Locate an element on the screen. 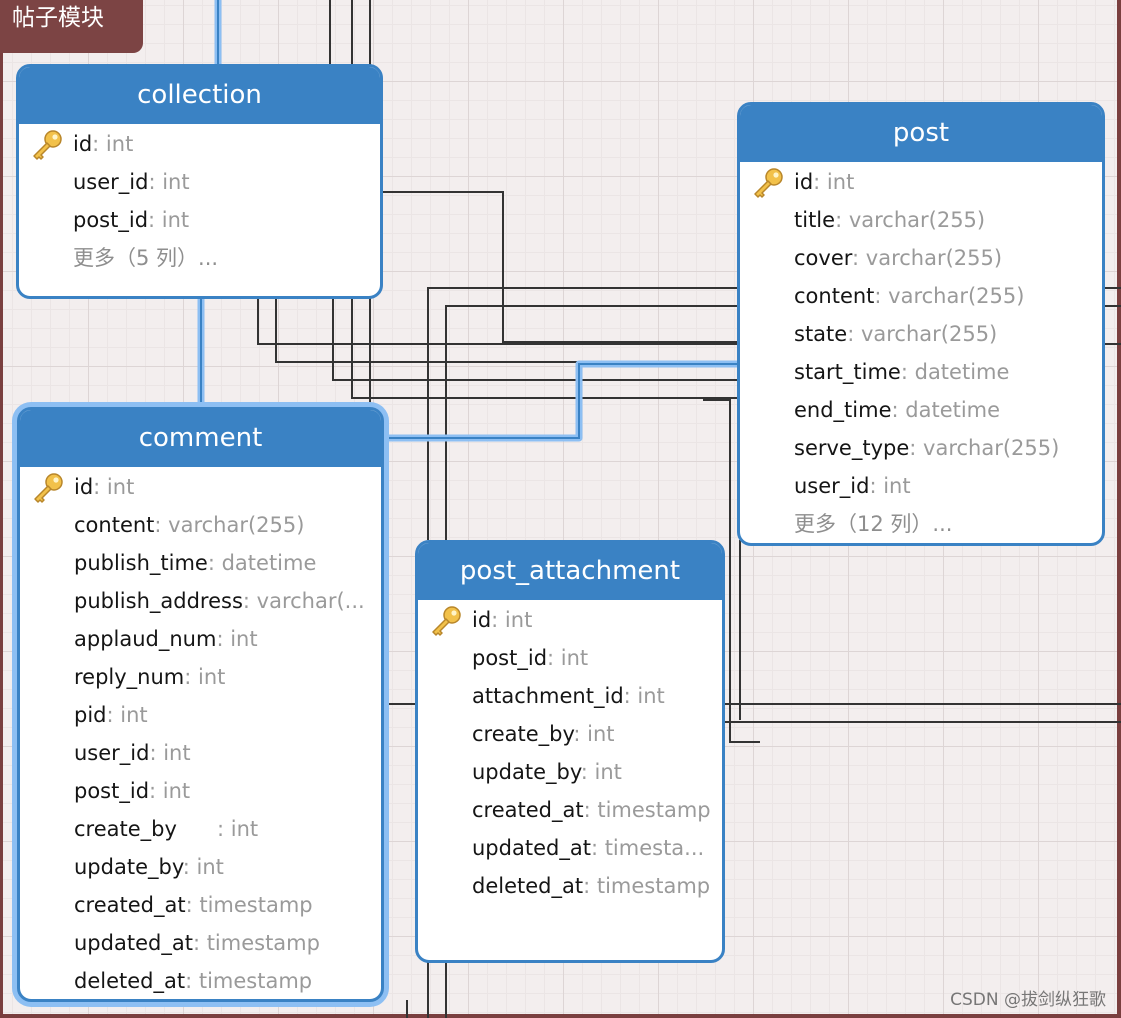  entity-title: post_attachment is located at coordinates (570, 571).